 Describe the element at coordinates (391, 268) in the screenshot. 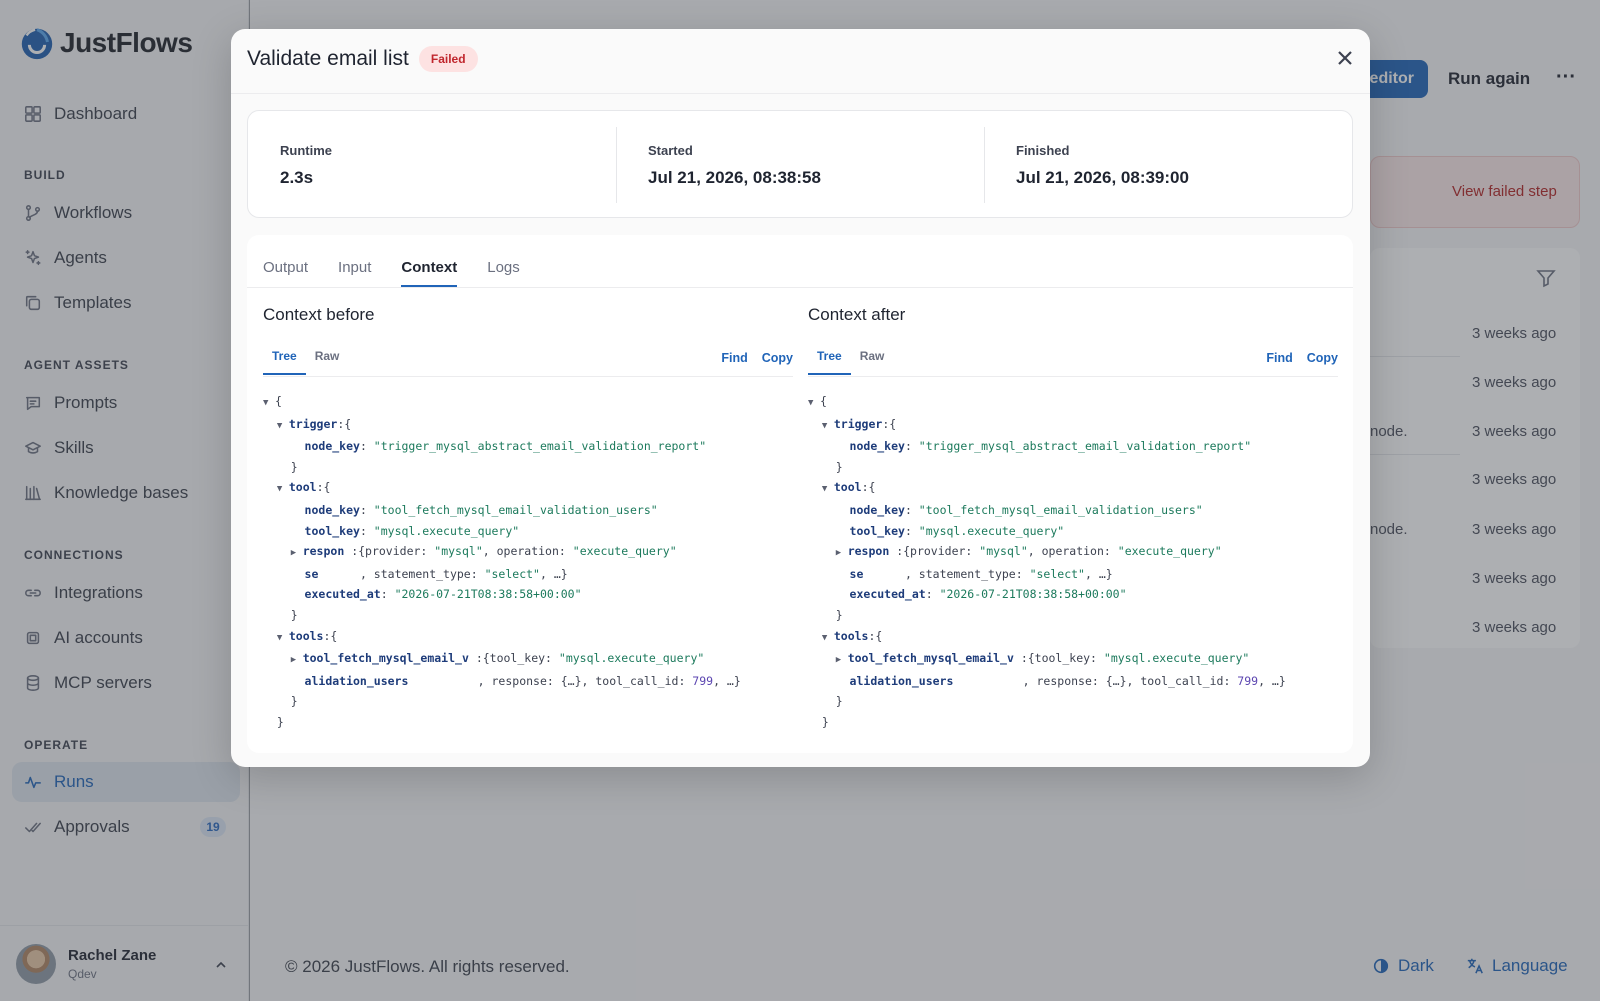

I see `detail-tabs: Output Input Context Logs` at that location.